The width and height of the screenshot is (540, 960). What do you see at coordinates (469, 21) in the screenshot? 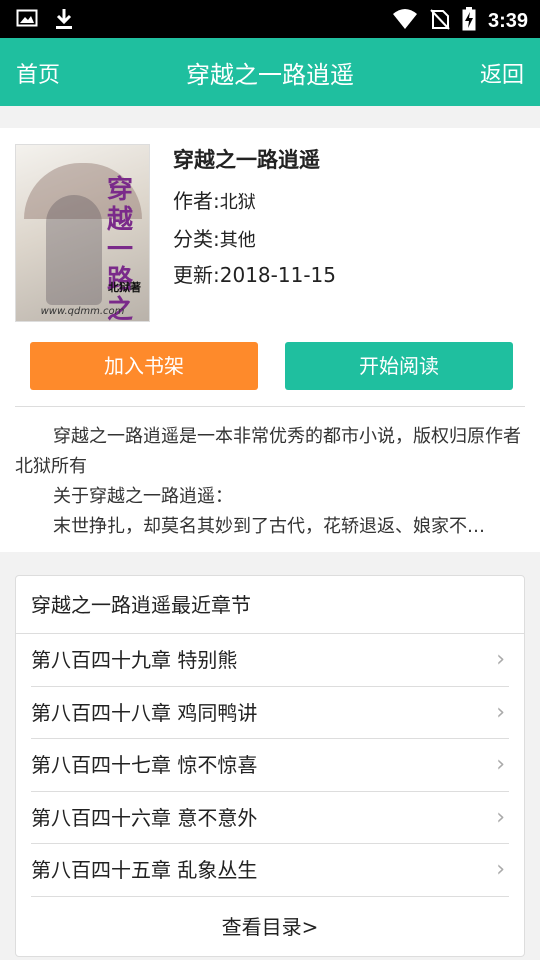
I see `battery-charging-icon` at bounding box center [469, 21].